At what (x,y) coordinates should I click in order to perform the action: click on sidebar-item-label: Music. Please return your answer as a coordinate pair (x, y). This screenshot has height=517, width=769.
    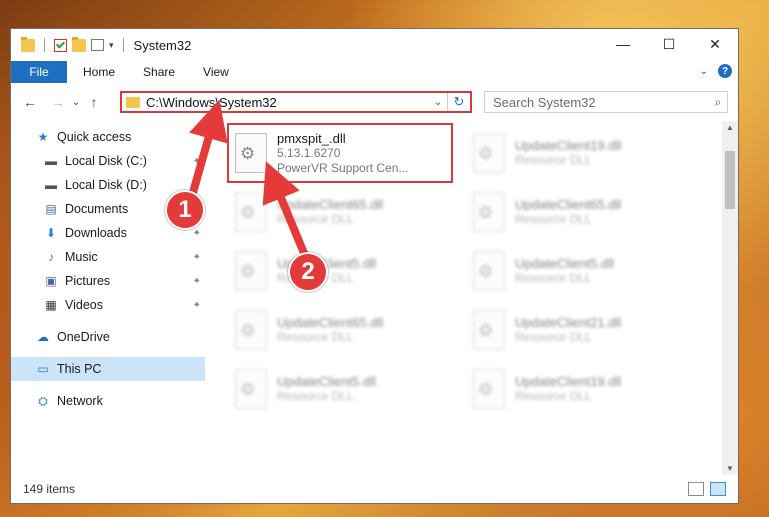
    Looking at the image, I should click on (81, 257).